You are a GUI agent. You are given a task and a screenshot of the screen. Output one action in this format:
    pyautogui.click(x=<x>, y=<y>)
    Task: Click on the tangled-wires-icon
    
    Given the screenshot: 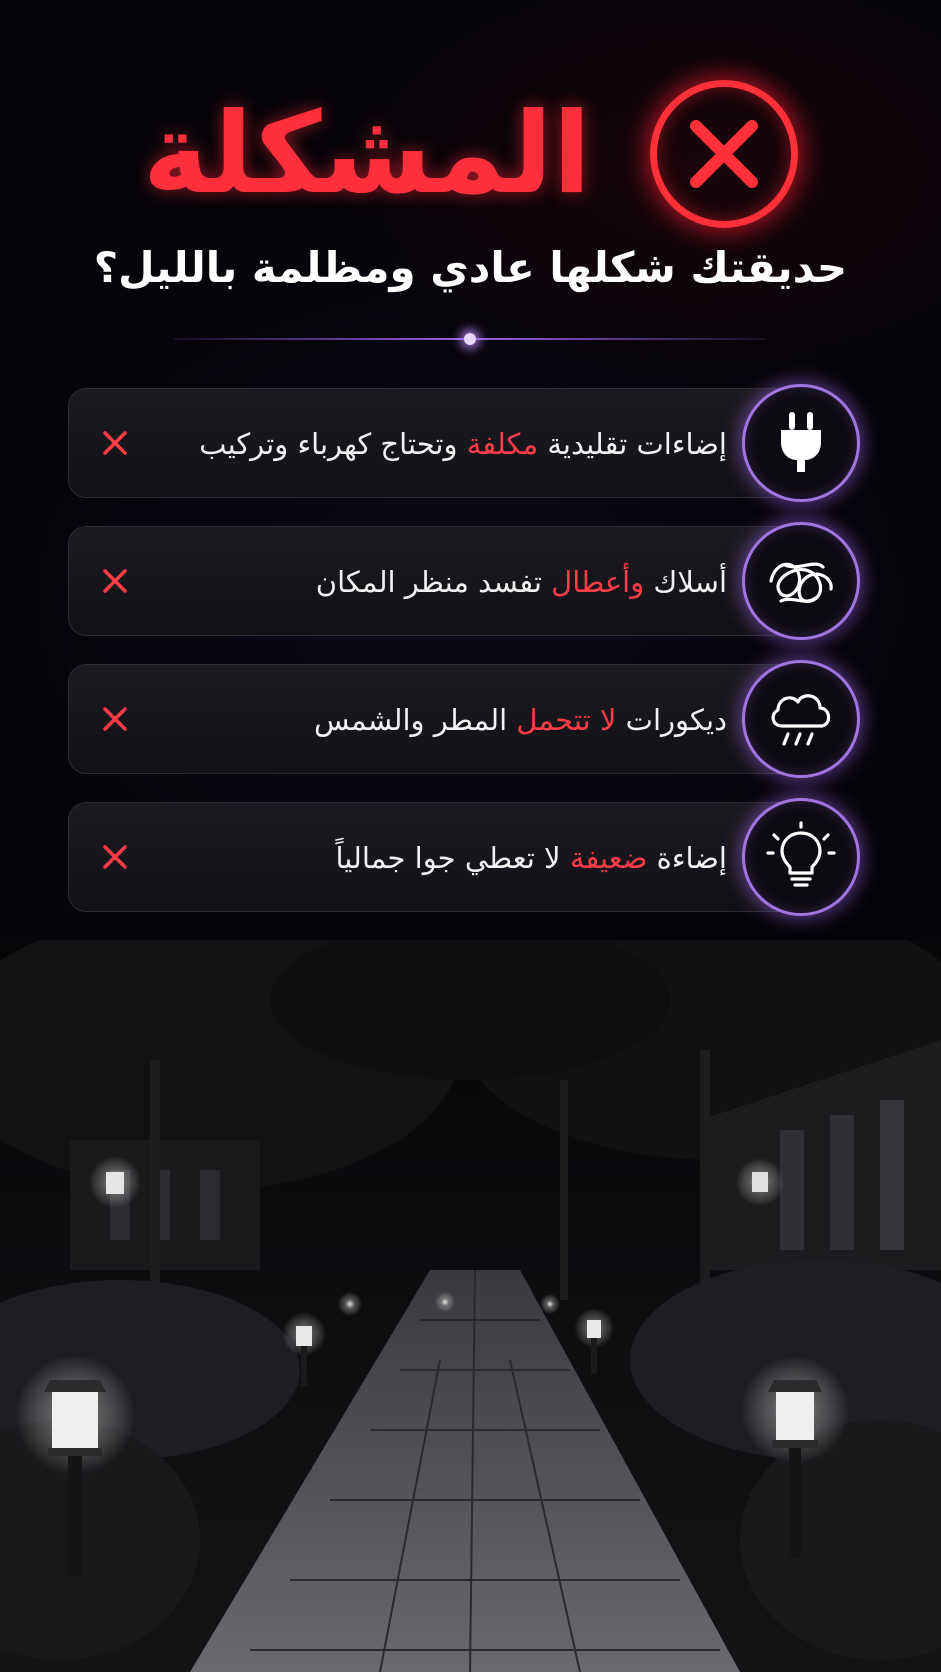 What is the action you would take?
    pyautogui.click(x=801, y=581)
    